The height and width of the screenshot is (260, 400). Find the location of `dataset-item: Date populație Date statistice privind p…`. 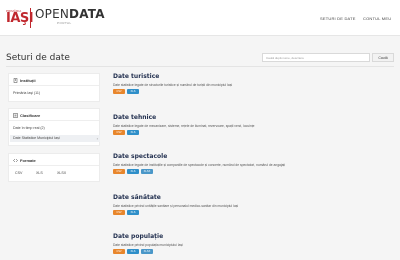

dataset-item: Date populație Date statistice privind p… is located at coordinates (253, 246).